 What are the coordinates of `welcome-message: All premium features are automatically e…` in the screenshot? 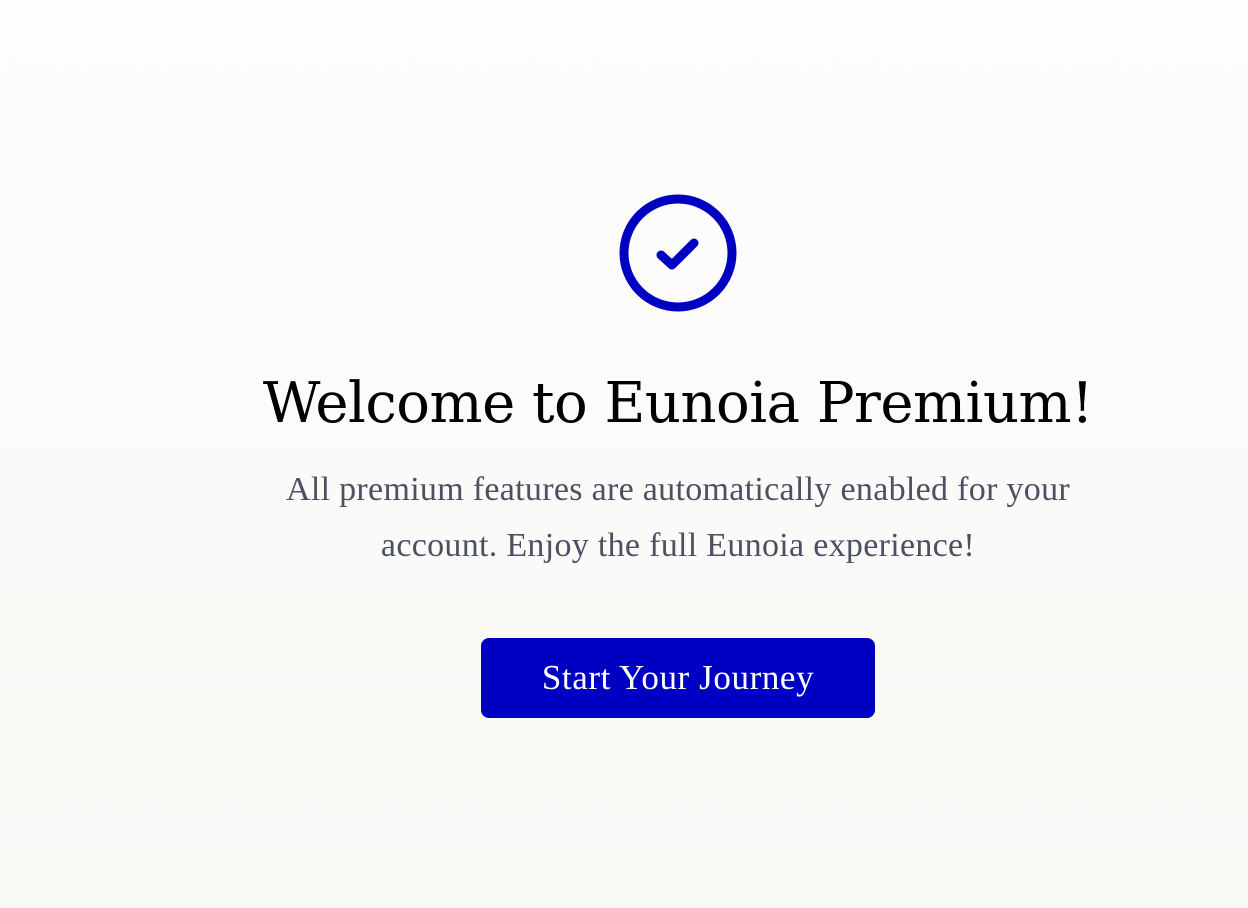 It's located at (678, 517).